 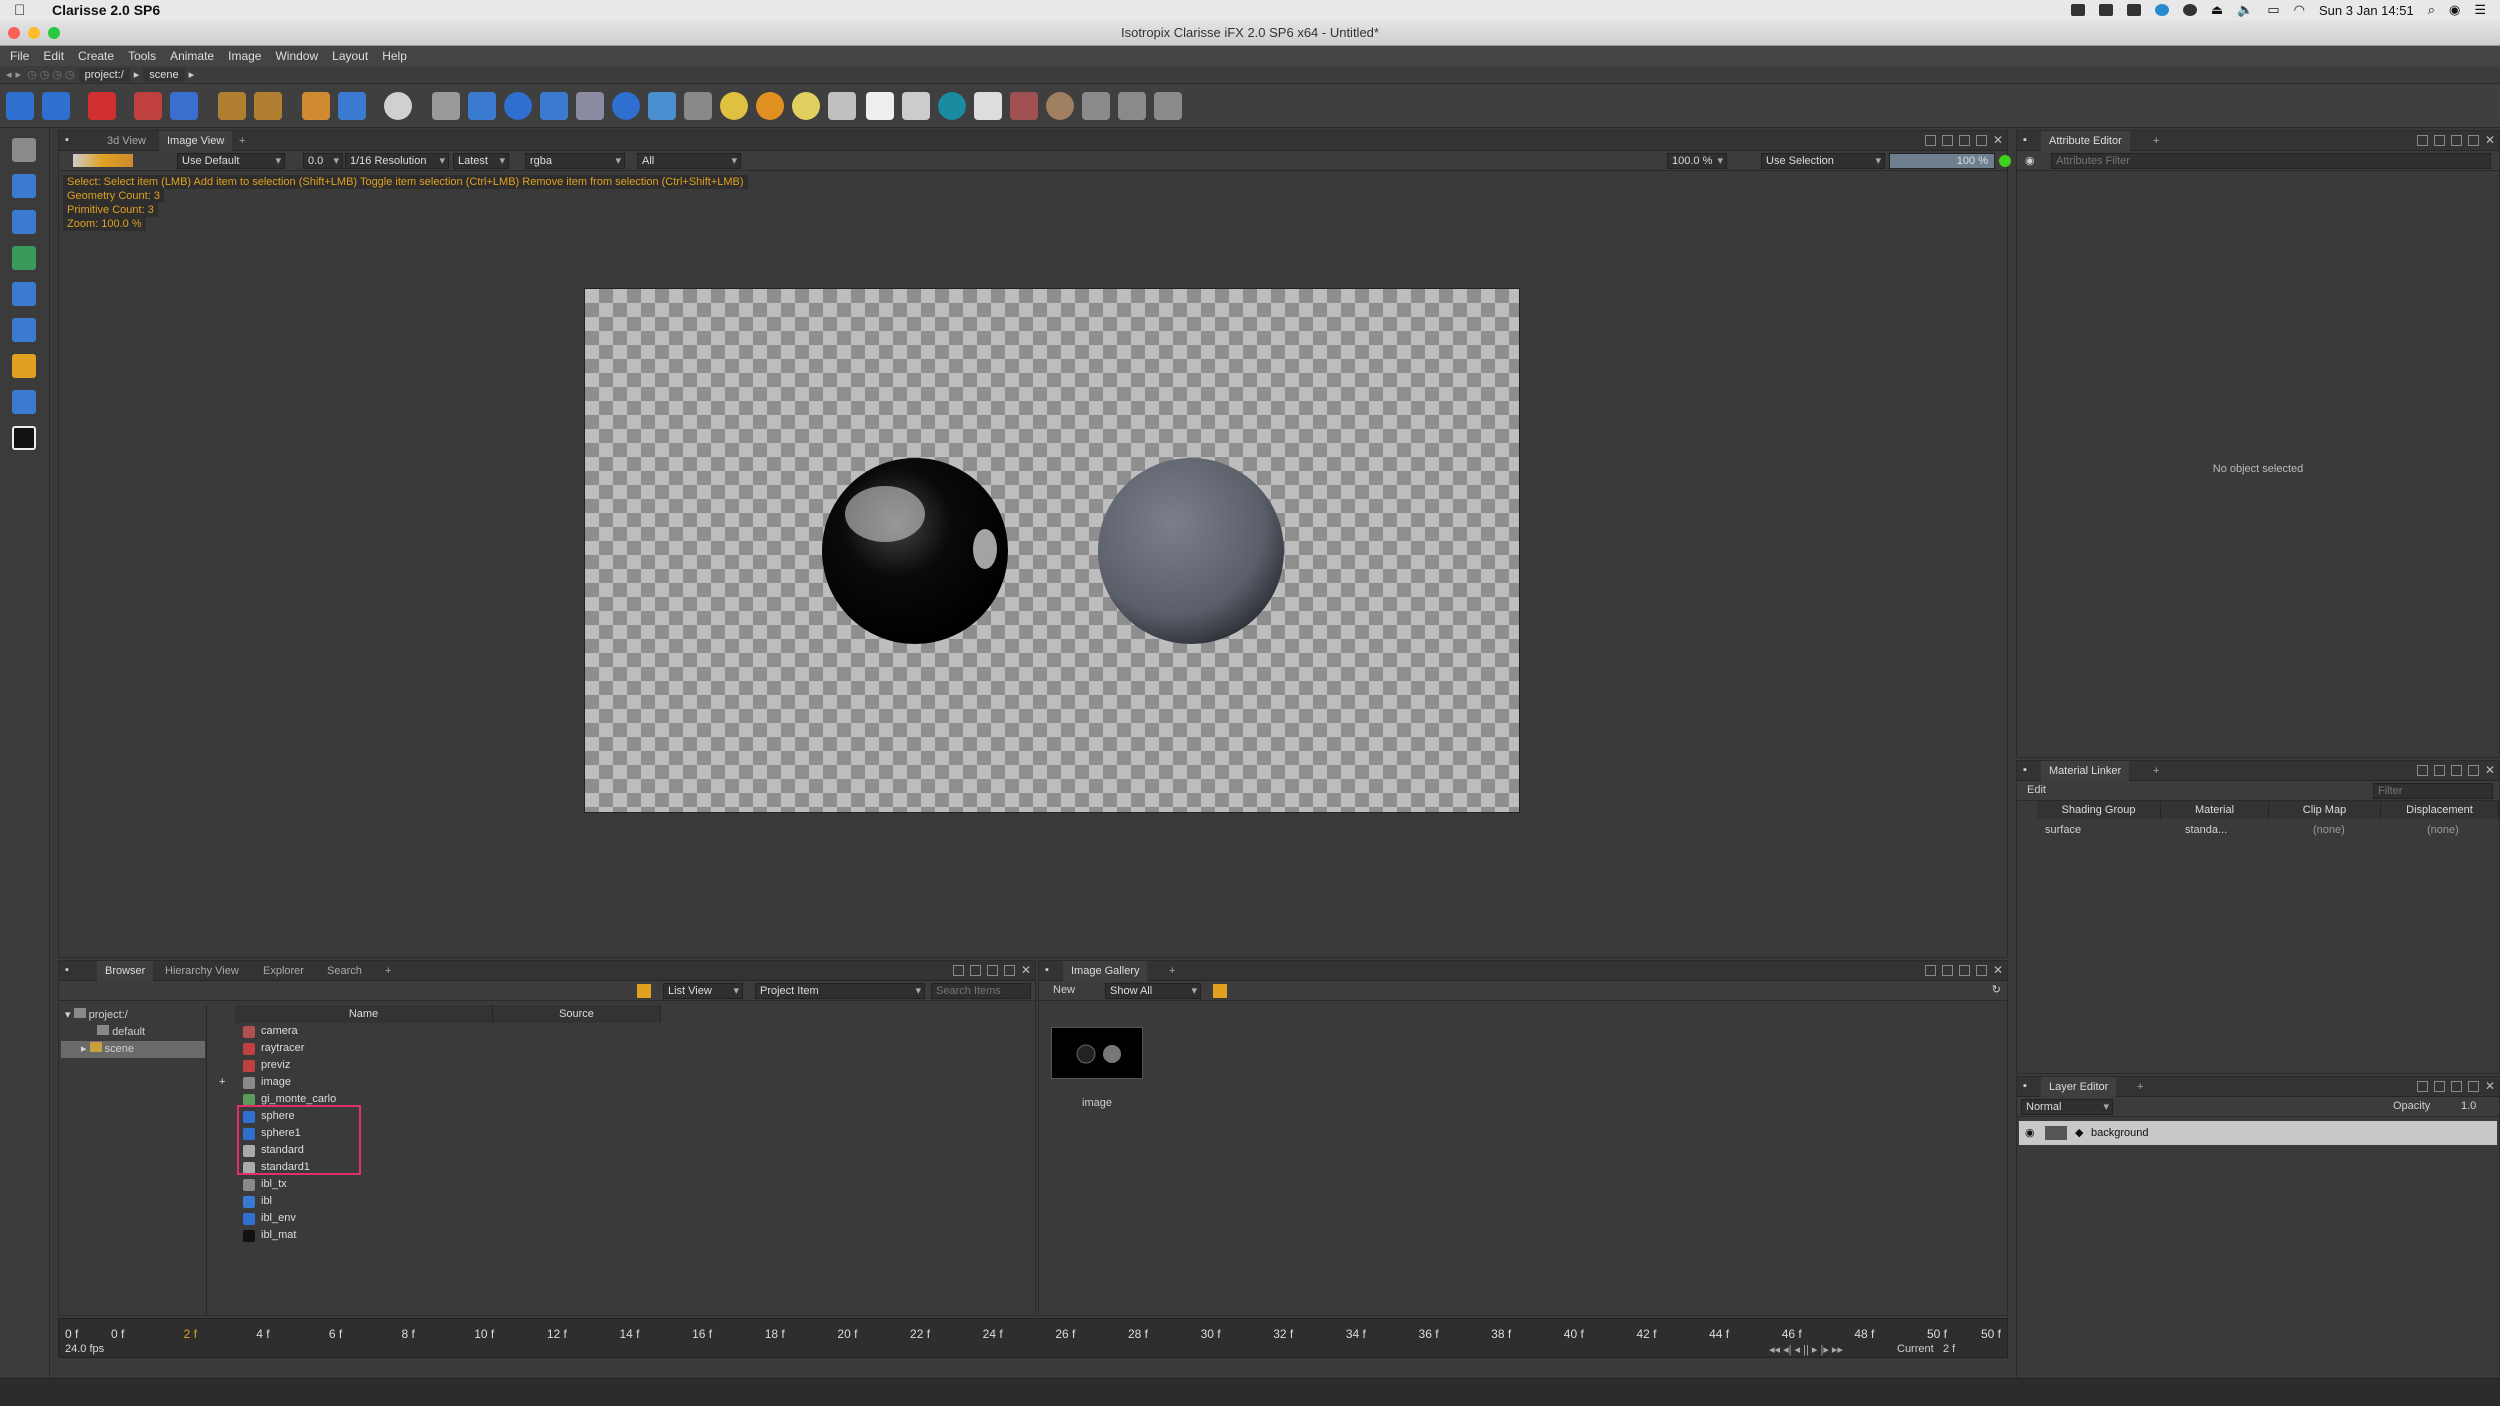 What do you see at coordinates (54, 33) in the screenshot?
I see `zoom-window-button` at bounding box center [54, 33].